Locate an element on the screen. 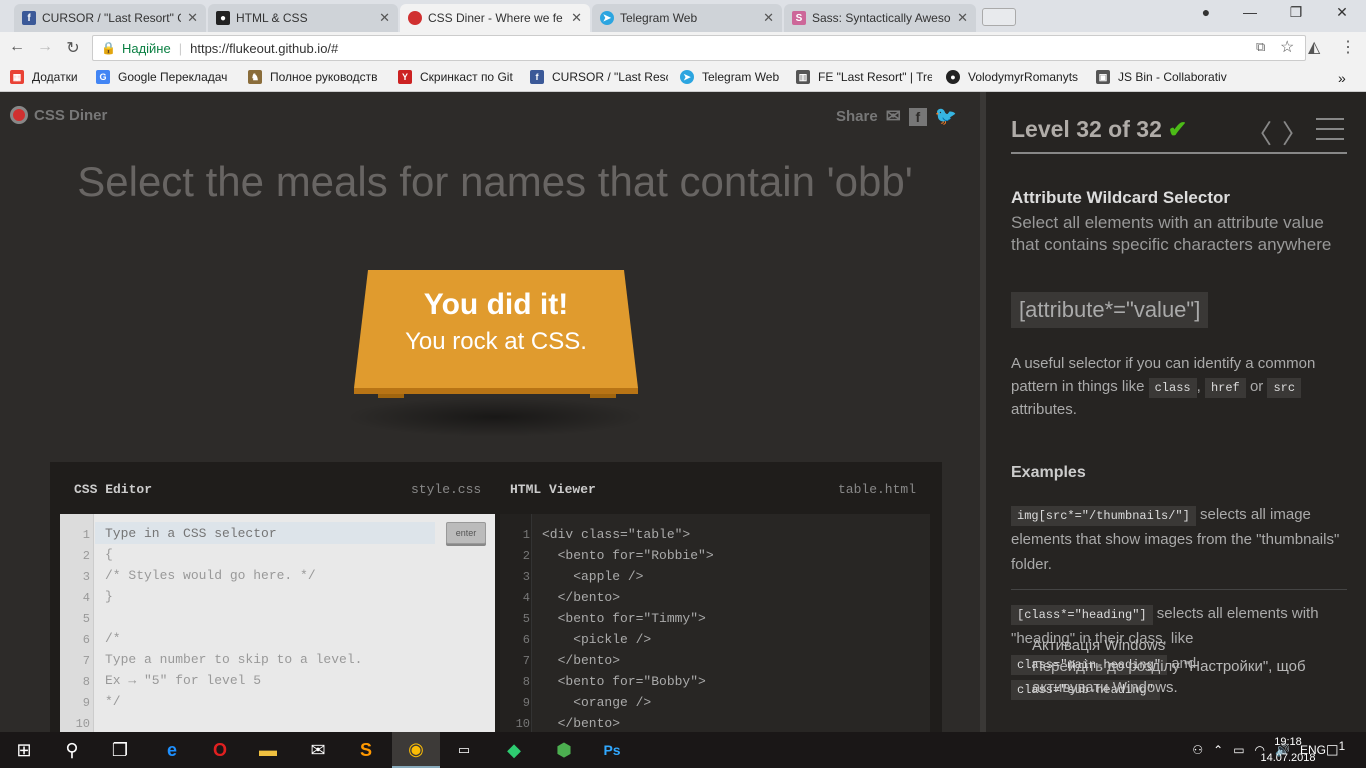  tab-telegram: ➤ Telegram Web ✕ is located at coordinates (687, 18).